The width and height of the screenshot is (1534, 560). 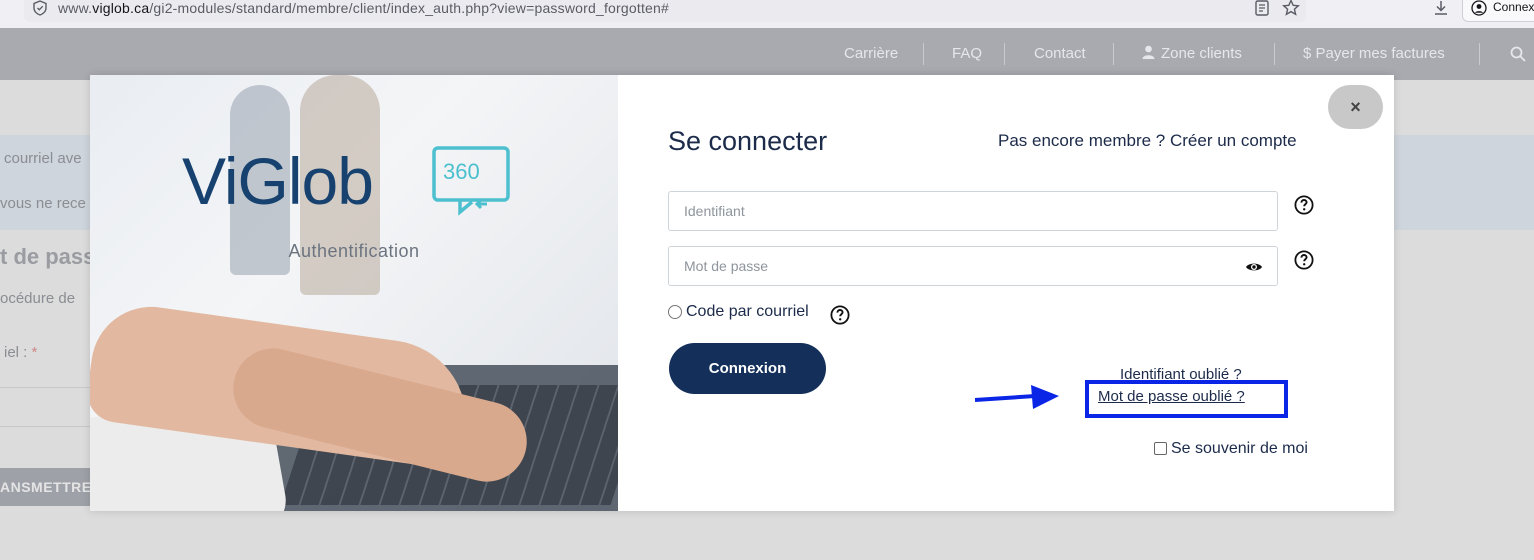 I want to click on reader-view-icon, so click(x=1262, y=8).